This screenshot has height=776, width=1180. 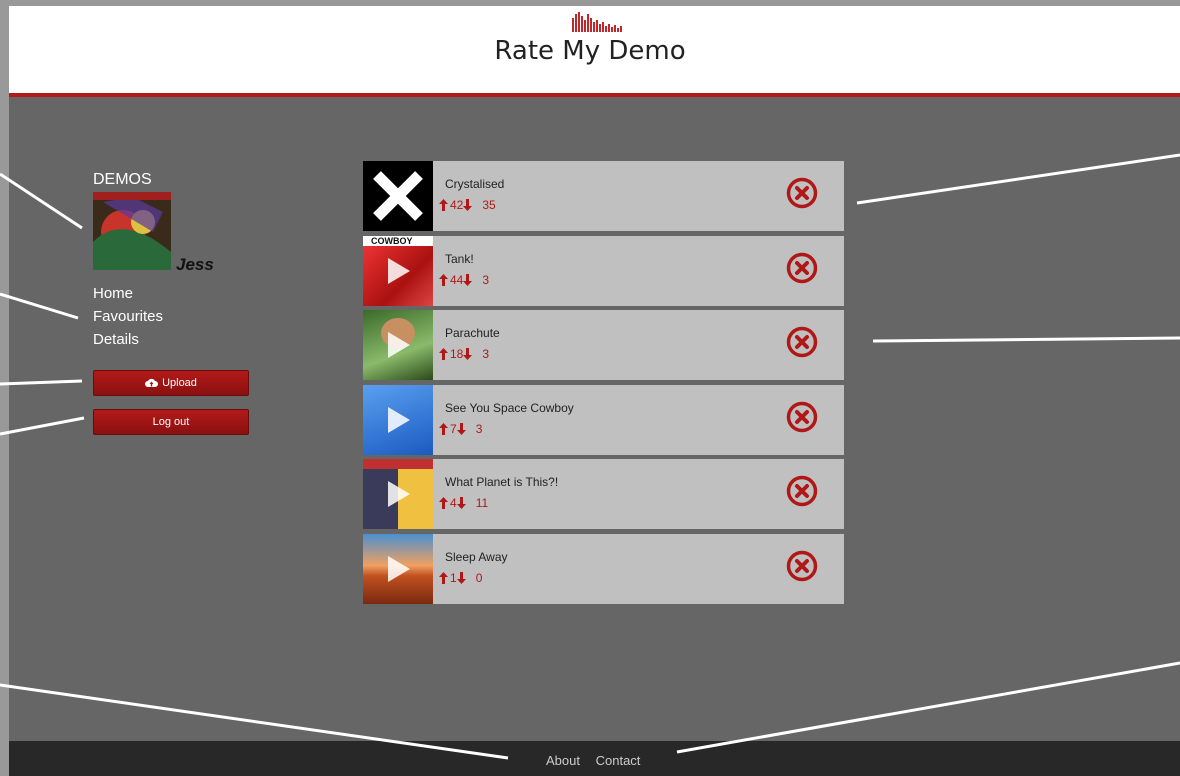 I want to click on demos-label: DEMOS, so click(x=122, y=179).